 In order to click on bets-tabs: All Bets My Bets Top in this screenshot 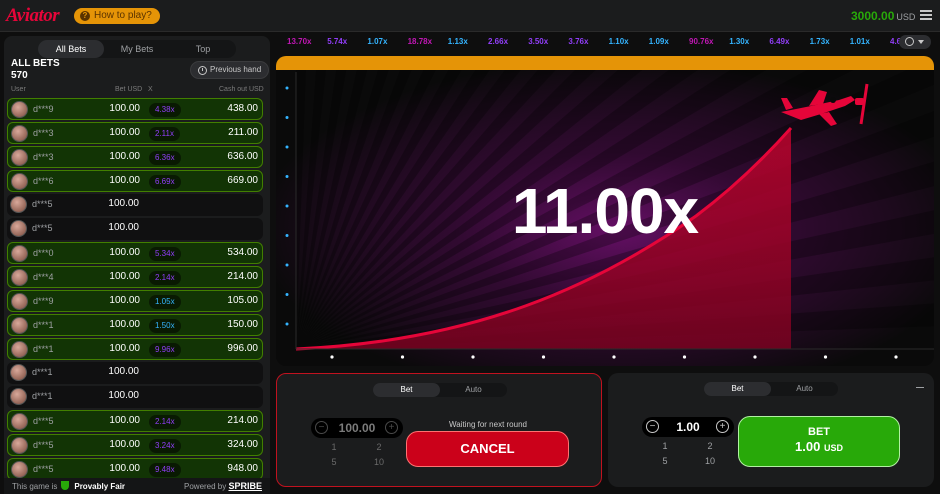, I will do `click(137, 49)`.